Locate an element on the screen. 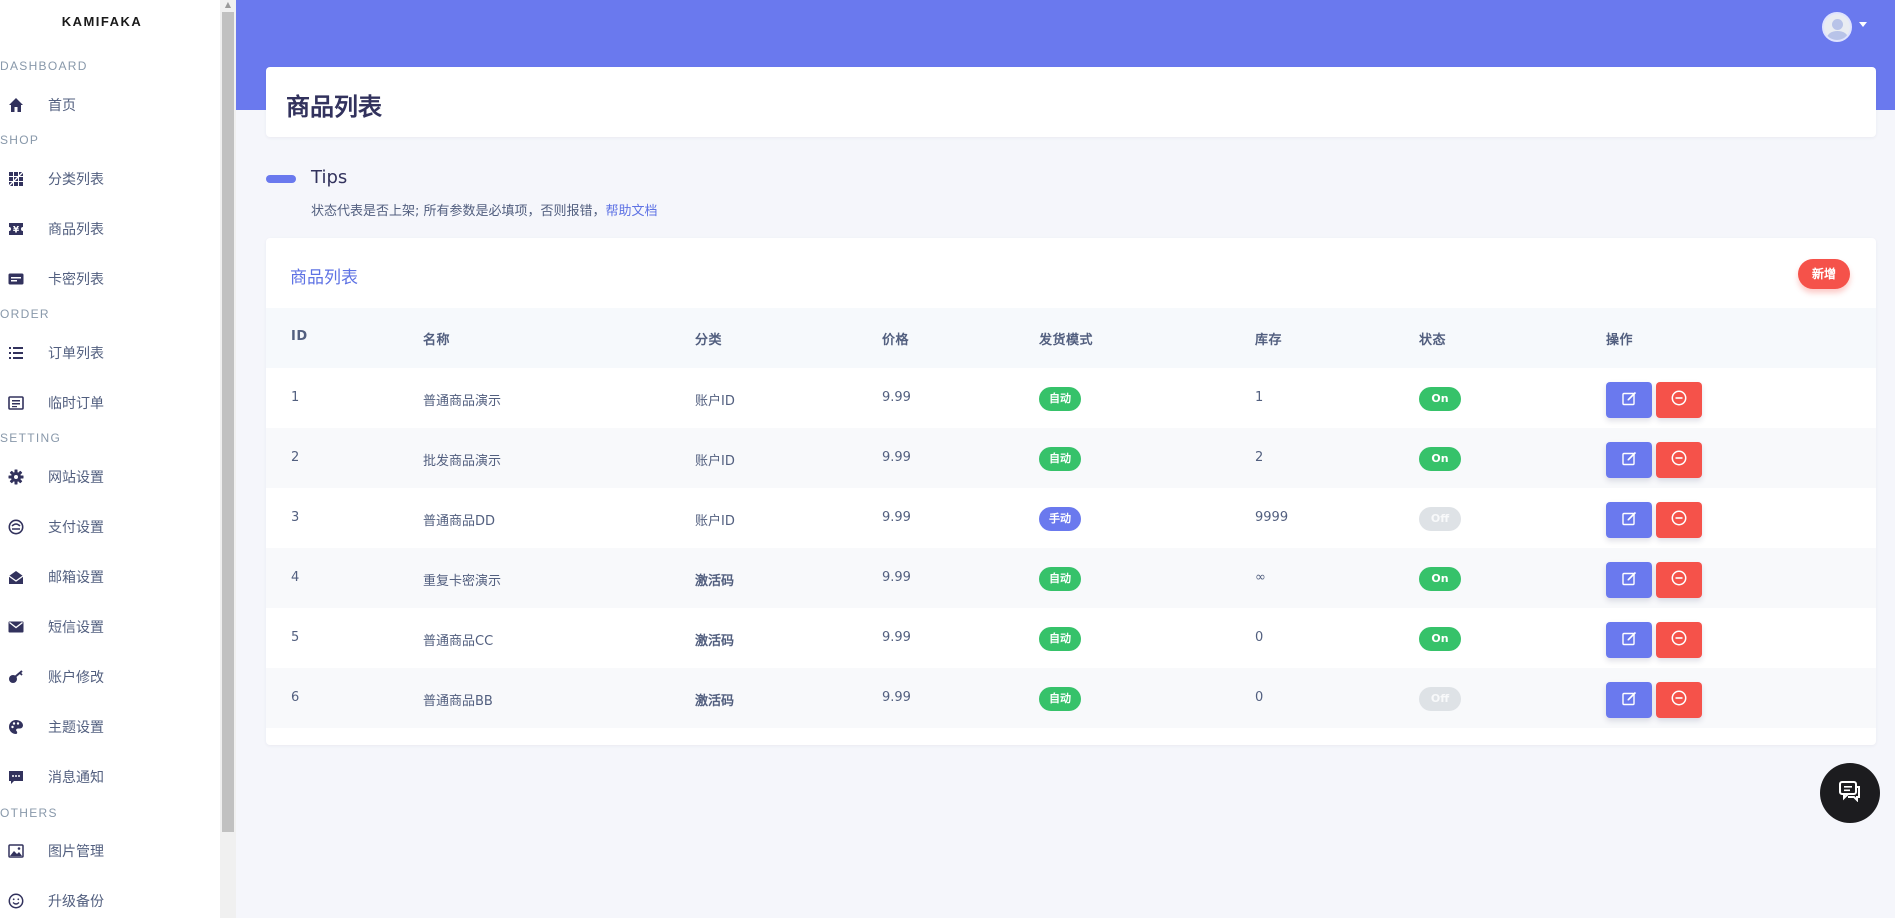 The width and height of the screenshot is (1895, 918). sidebar-item-label: 短信设置 is located at coordinates (76, 628).